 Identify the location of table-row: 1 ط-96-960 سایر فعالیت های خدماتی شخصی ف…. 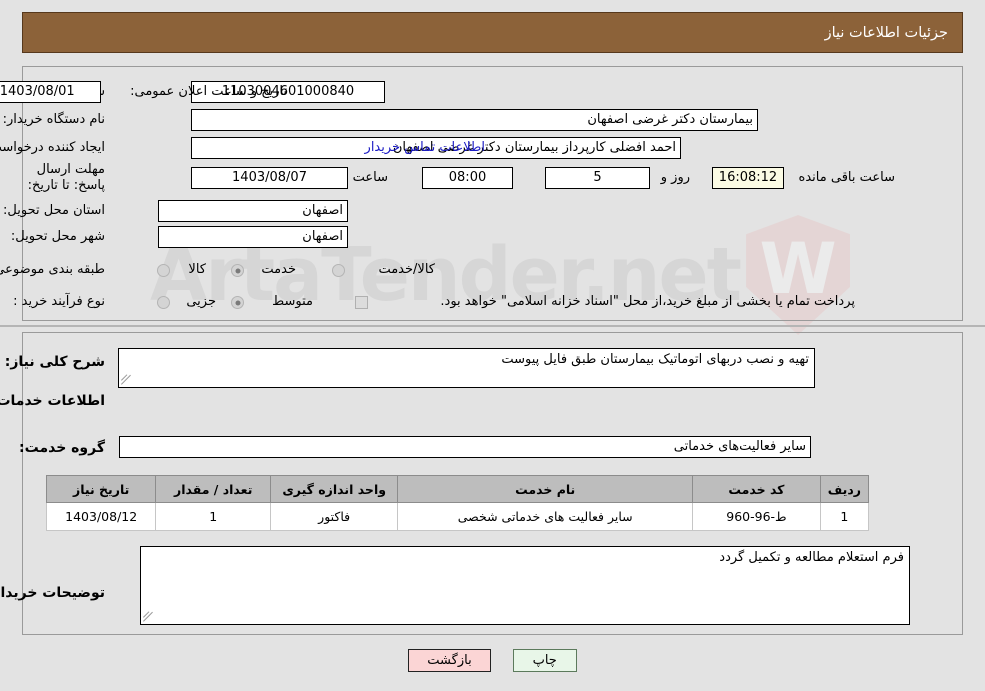
(457, 516).